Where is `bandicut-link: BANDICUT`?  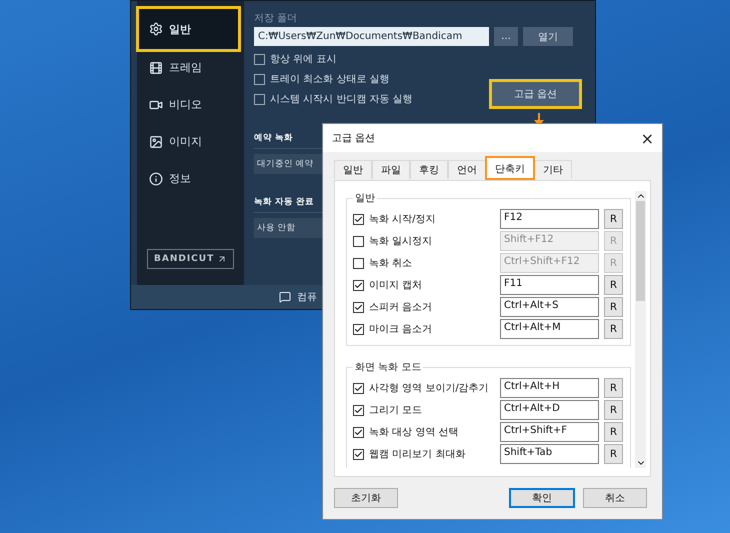 bandicut-link: BANDICUT is located at coordinates (190, 259).